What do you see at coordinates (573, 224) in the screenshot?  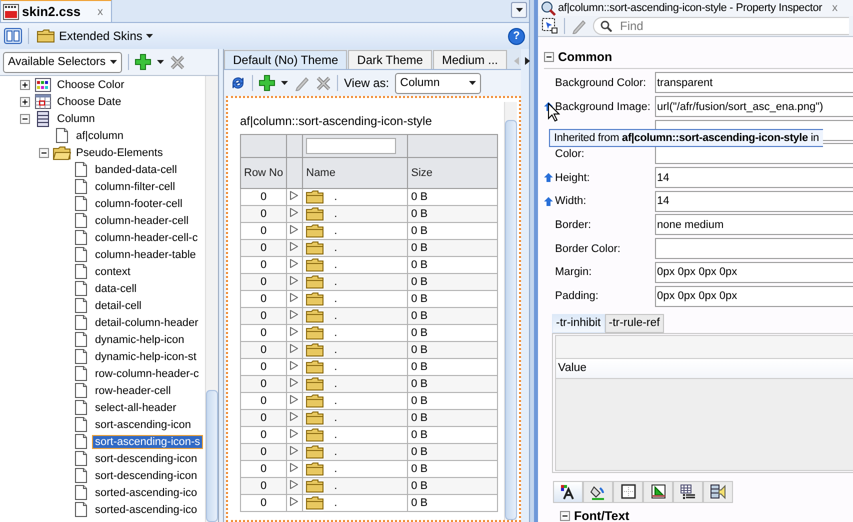 I see `property-label: Border:` at bounding box center [573, 224].